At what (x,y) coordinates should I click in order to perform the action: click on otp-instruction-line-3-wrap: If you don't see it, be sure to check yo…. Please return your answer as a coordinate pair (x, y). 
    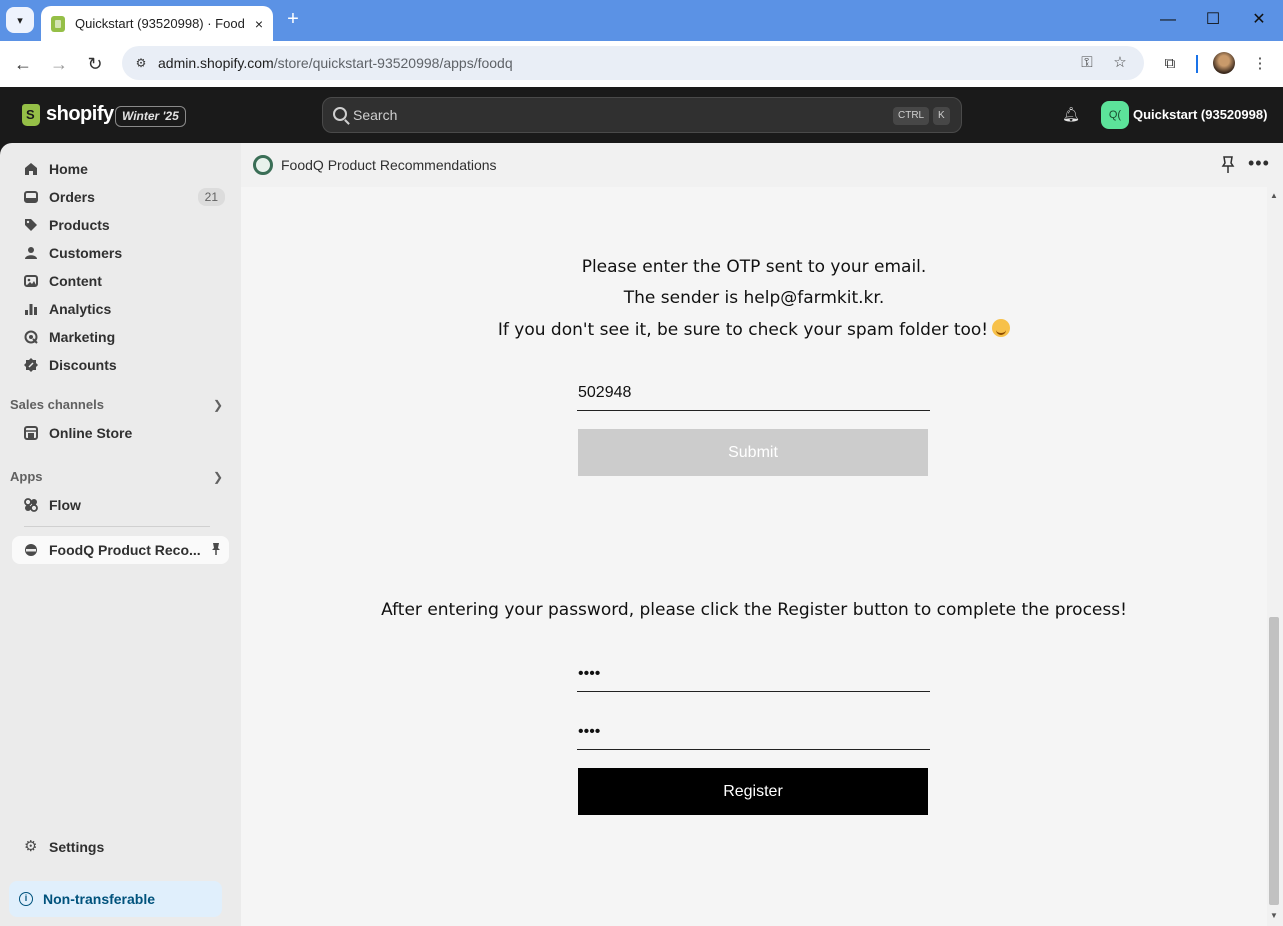
    Looking at the image, I should click on (754, 329).